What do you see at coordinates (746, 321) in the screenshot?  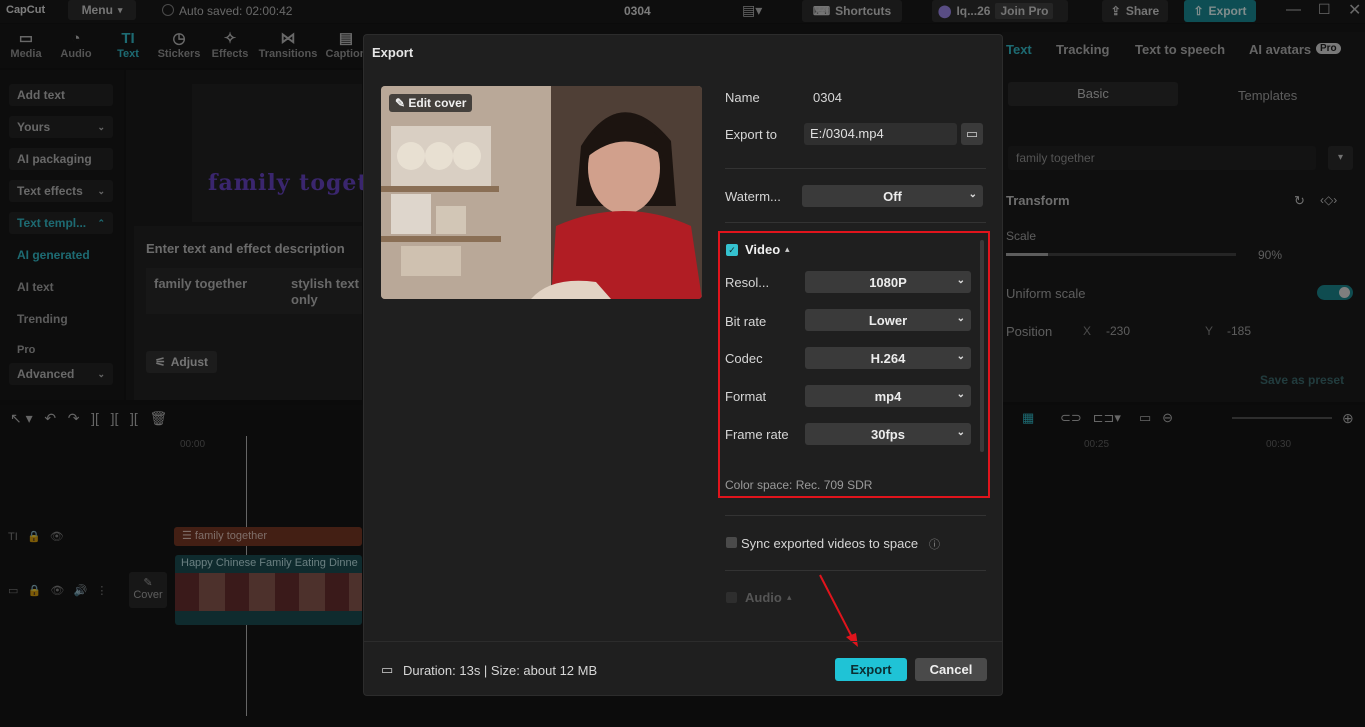 I see `bitrate-label: Bit rate` at bounding box center [746, 321].